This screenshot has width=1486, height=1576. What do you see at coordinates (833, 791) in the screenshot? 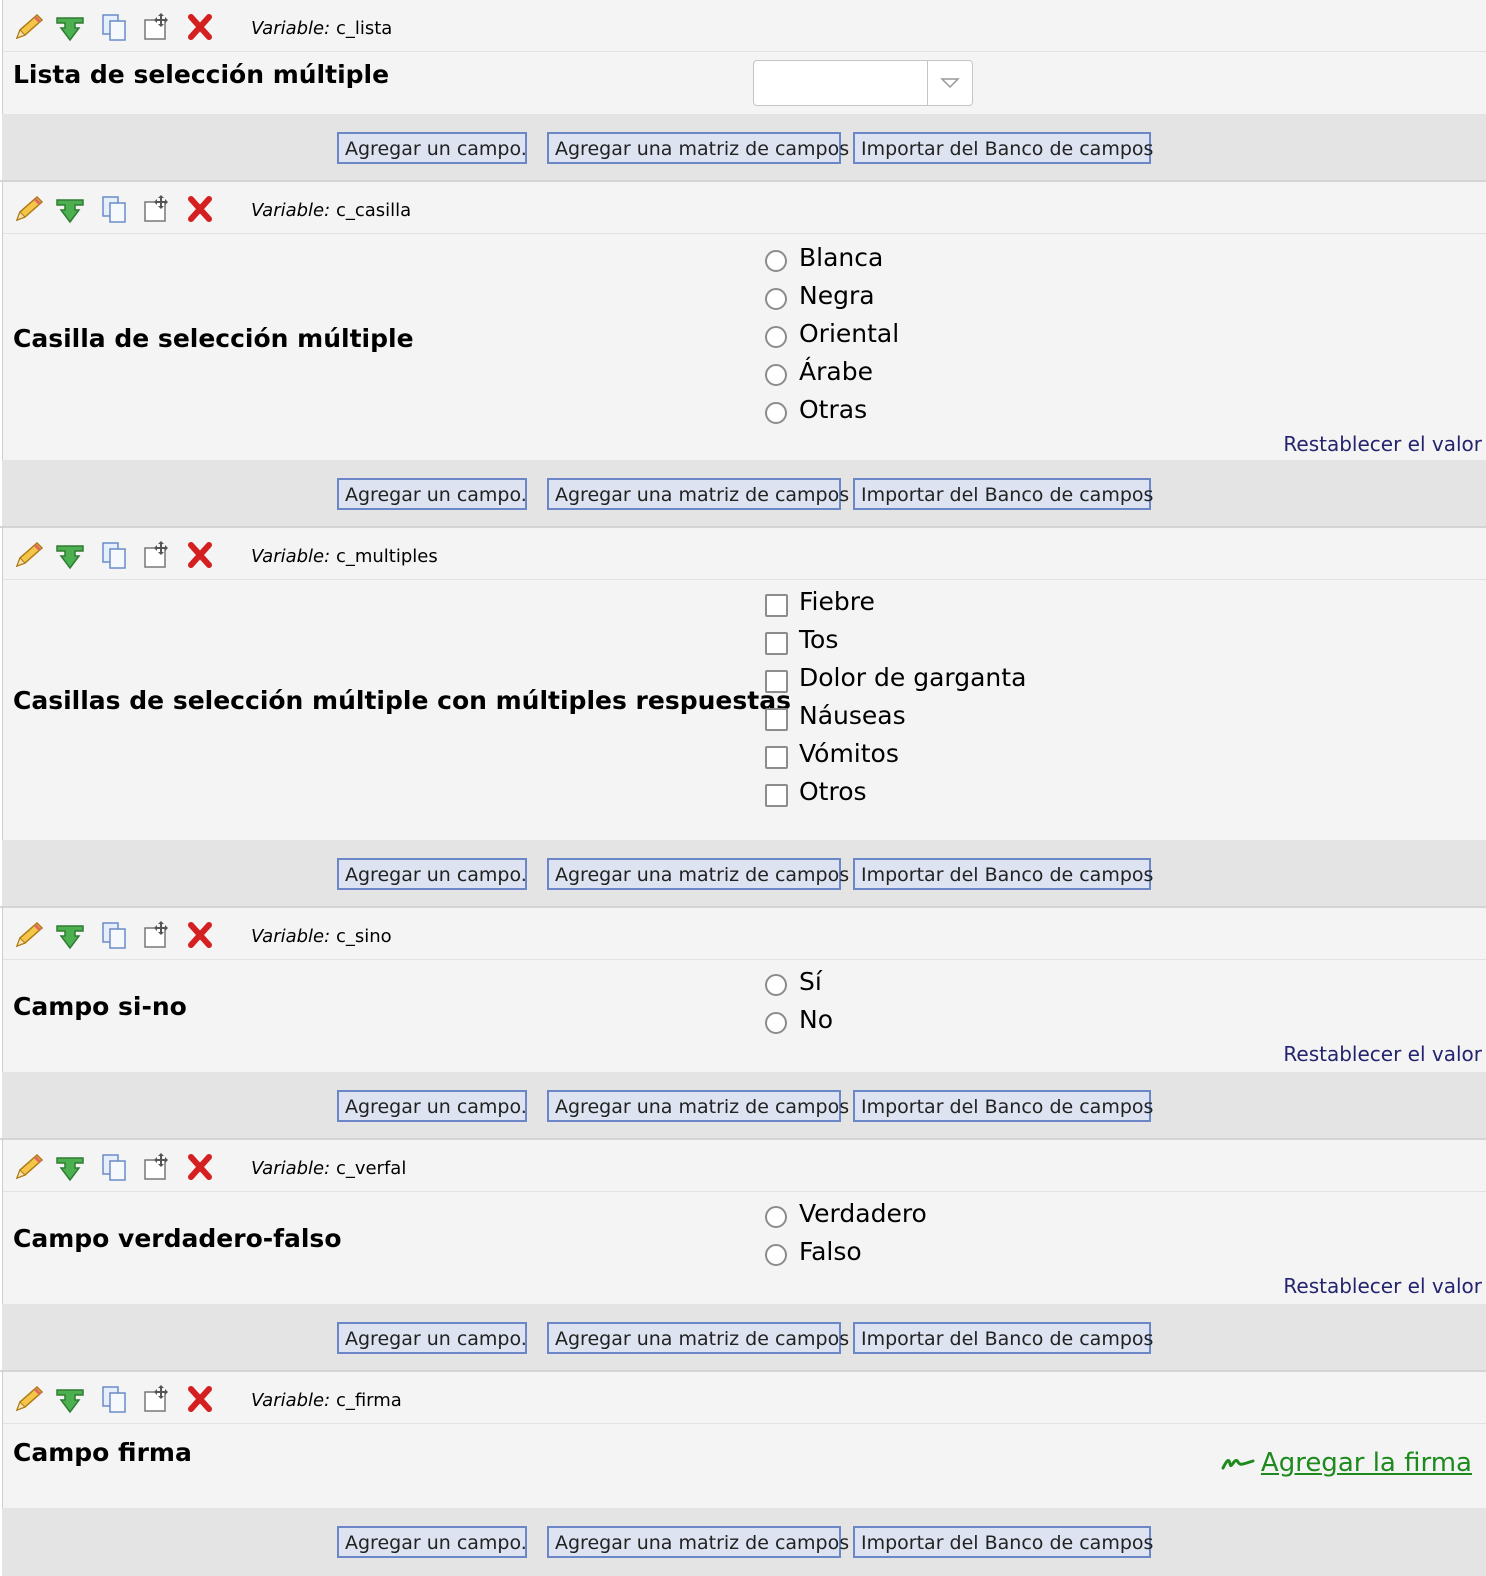
I see `option-label: Otros` at bounding box center [833, 791].